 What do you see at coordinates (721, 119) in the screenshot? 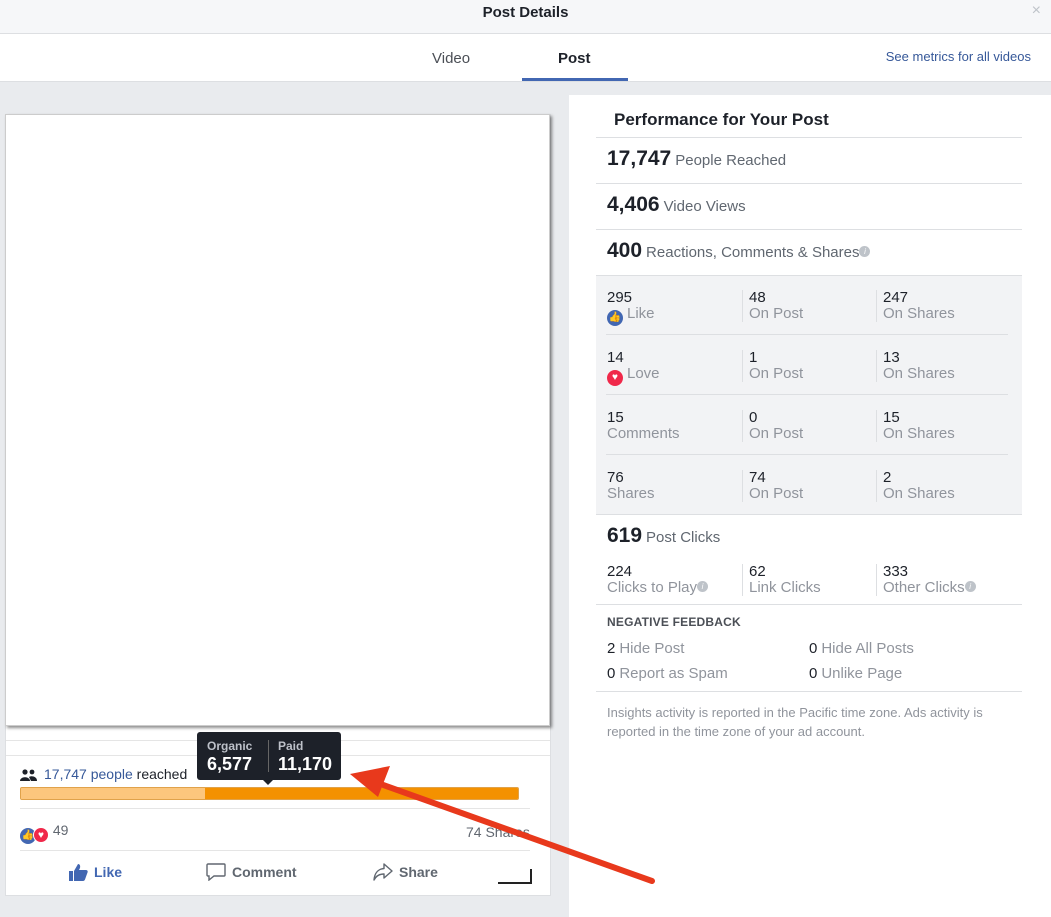
I see `panel-title: Performance for Your Post` at bounding box center [721, 119].